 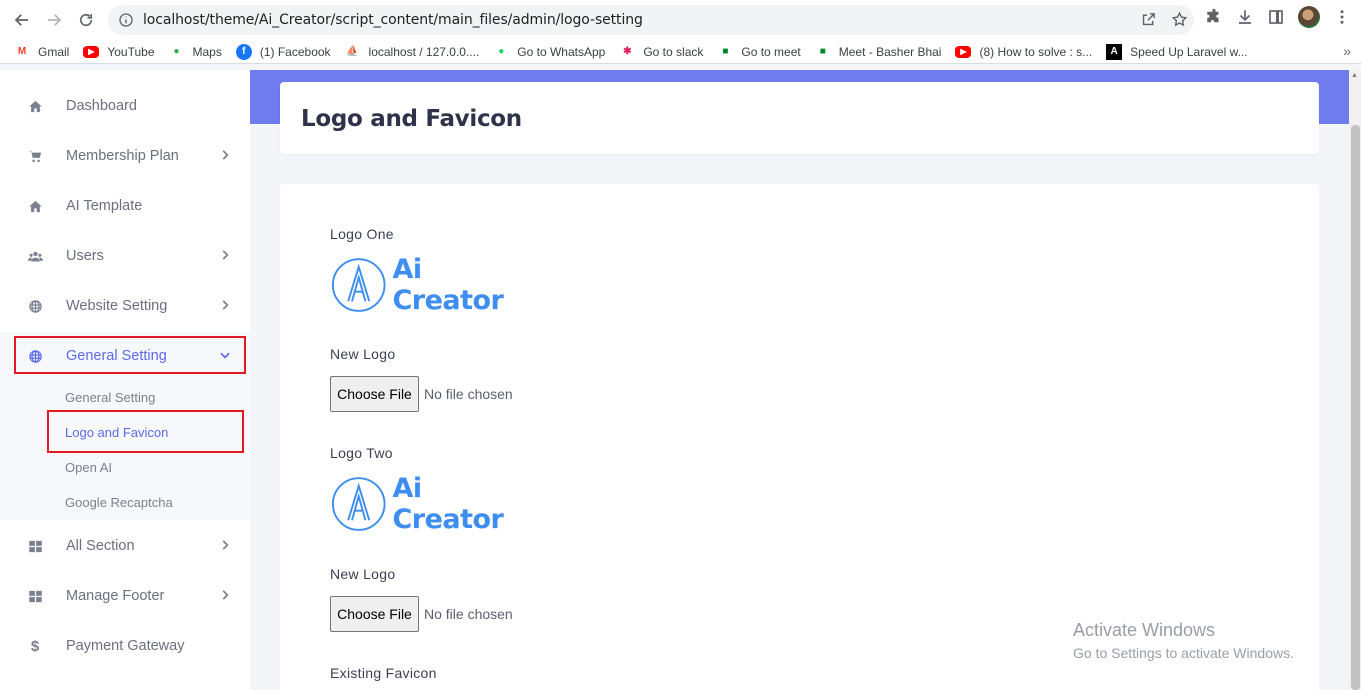 I want to click on bookmark-label: Meet - Basher Bhai, so click(x=890, y=51).